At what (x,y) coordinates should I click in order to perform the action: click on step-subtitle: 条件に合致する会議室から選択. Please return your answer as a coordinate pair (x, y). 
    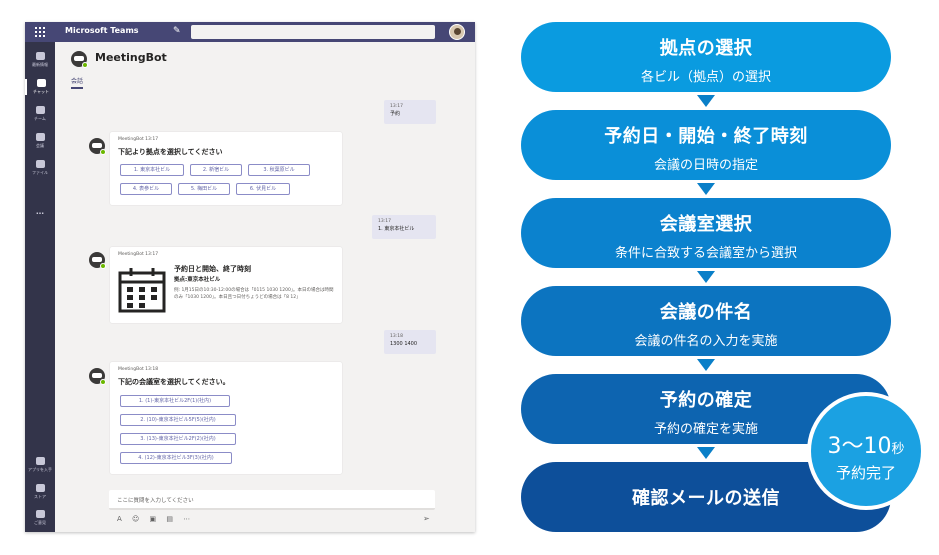
    Looking at the image, I should click on (705, 253).